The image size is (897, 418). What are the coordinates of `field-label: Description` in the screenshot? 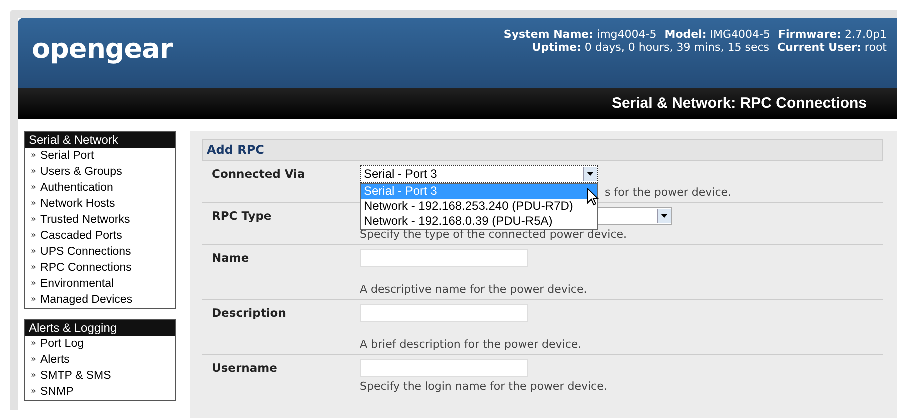 It's located at (250, 313).